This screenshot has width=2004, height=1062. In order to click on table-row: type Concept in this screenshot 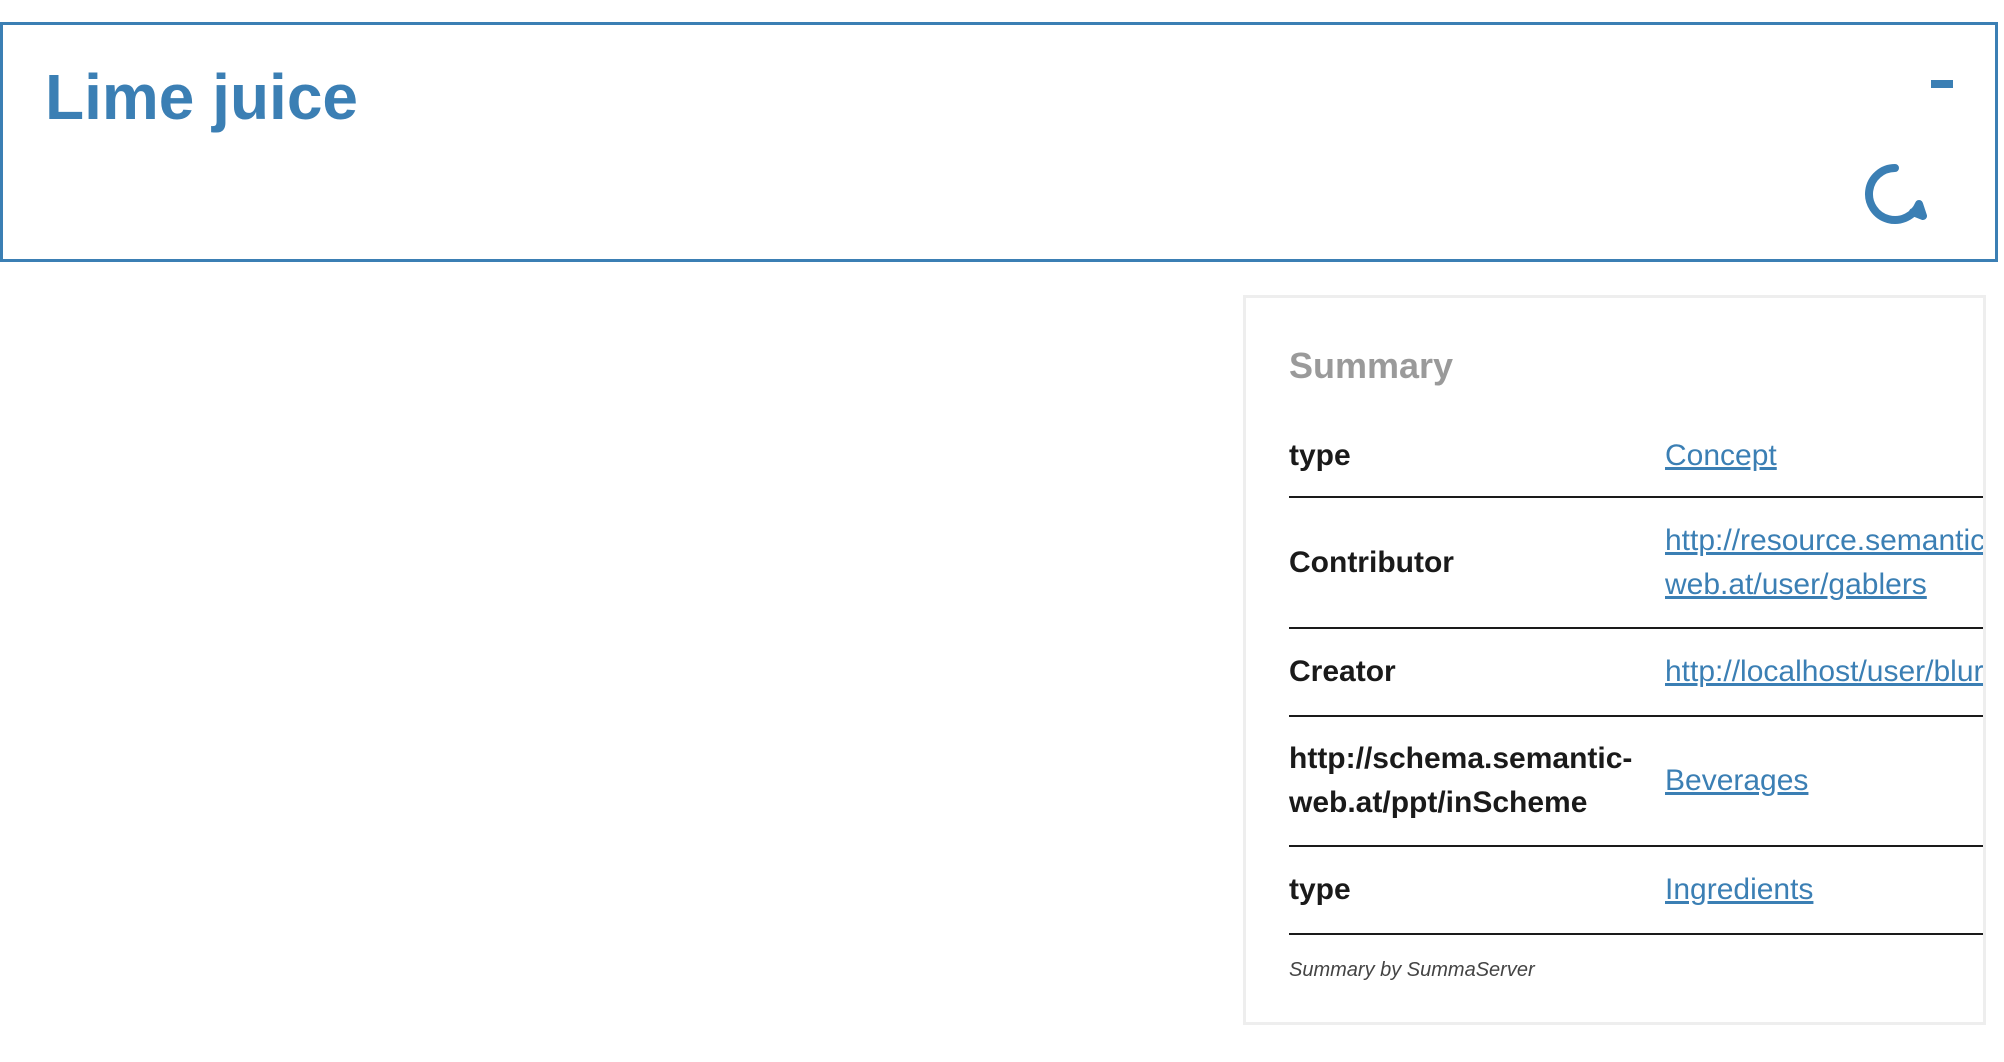, I will do `click(1636, 457)`.